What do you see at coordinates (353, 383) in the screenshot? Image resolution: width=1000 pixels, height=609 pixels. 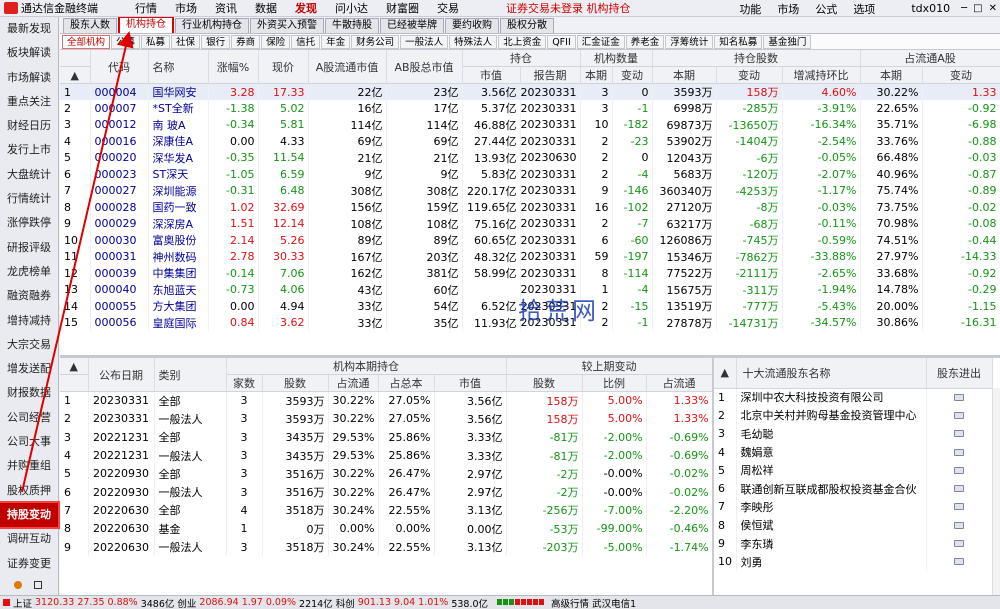 I see `hist-header-float-pct: 占流通` at bounding box center [353, 383].